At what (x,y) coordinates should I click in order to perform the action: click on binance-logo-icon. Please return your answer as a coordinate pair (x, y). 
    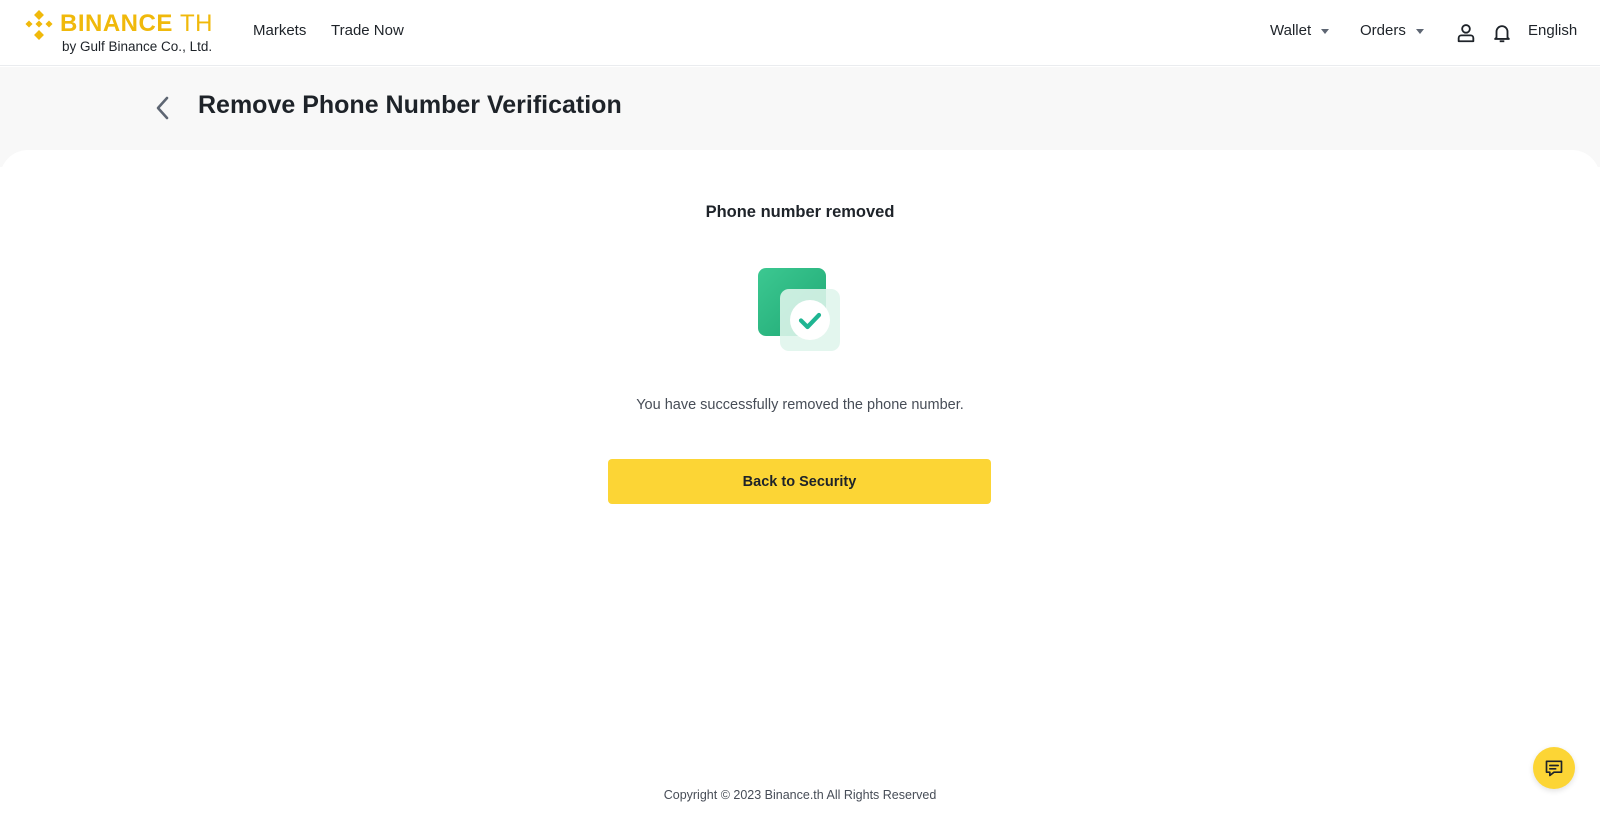
    Looking at the image, I should click on (39, 25).